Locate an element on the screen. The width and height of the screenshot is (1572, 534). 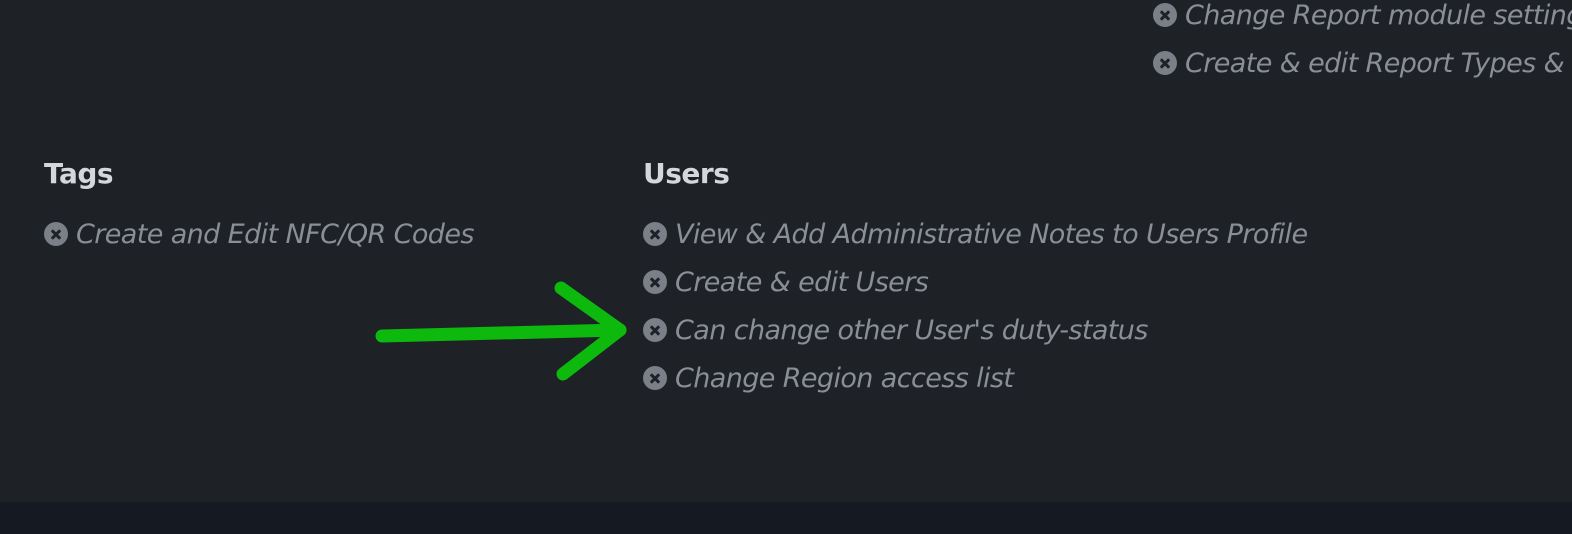
permission-item-highlighted: Can change other User's duty-status is located at coordinates (975, 330).